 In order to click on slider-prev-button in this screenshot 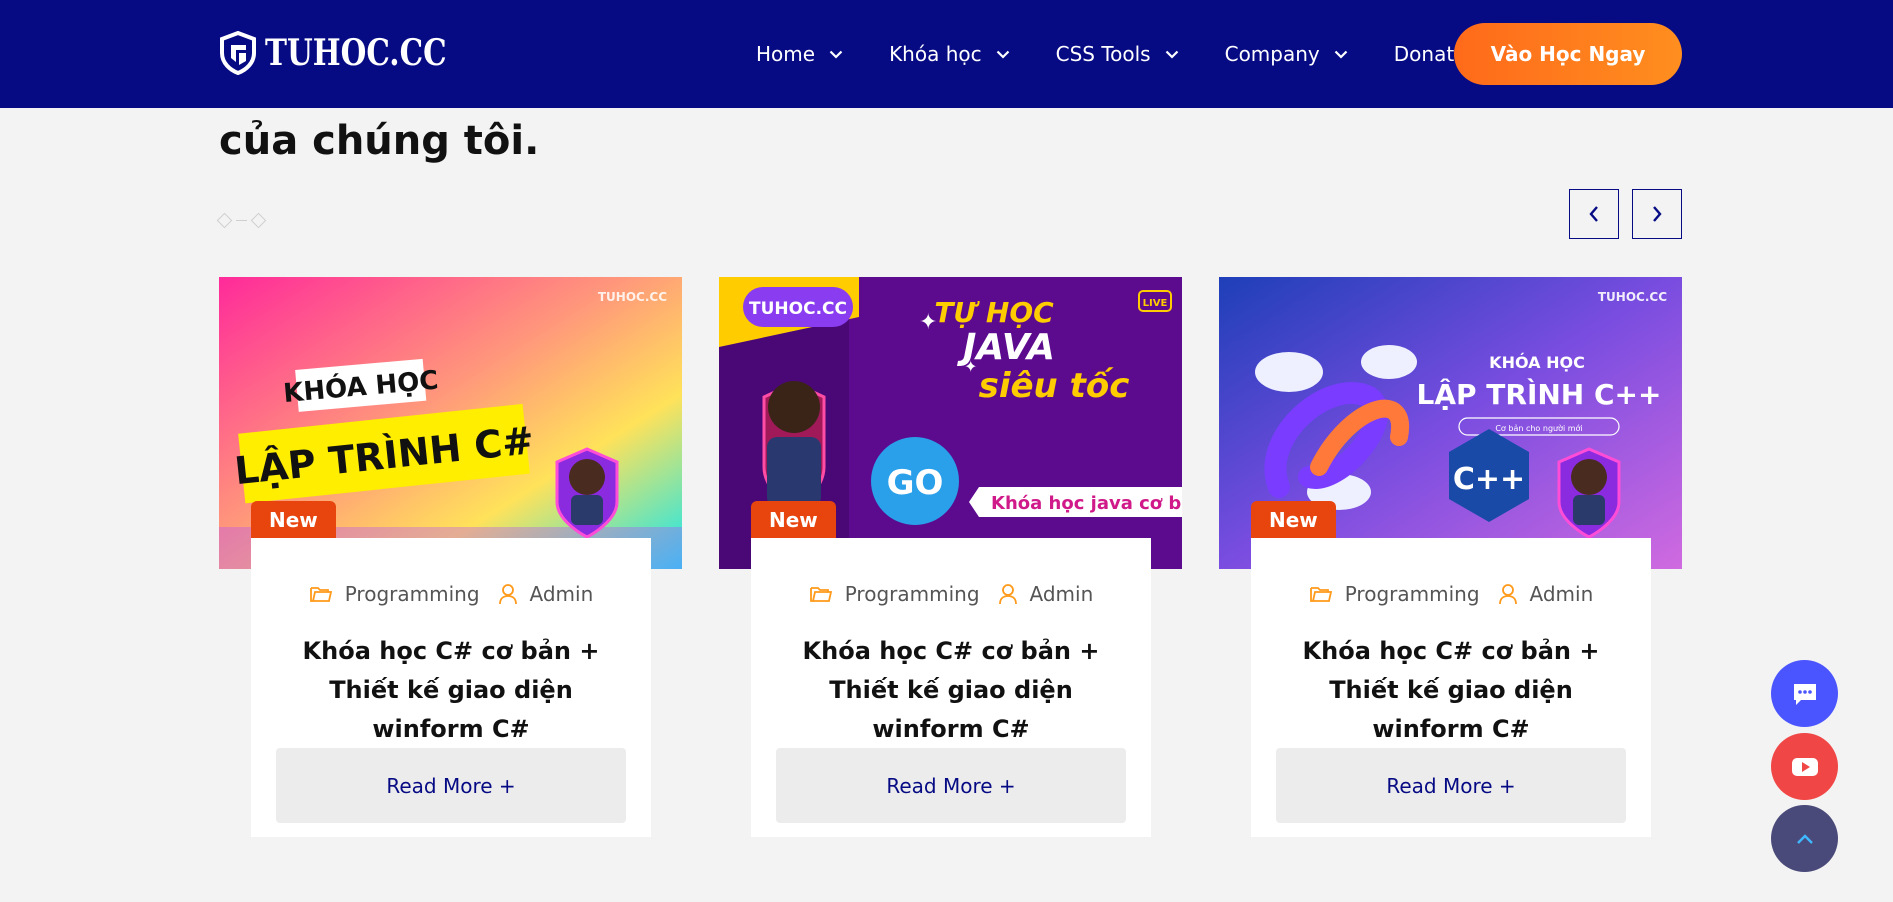, I will do `click(1594, 214)`.